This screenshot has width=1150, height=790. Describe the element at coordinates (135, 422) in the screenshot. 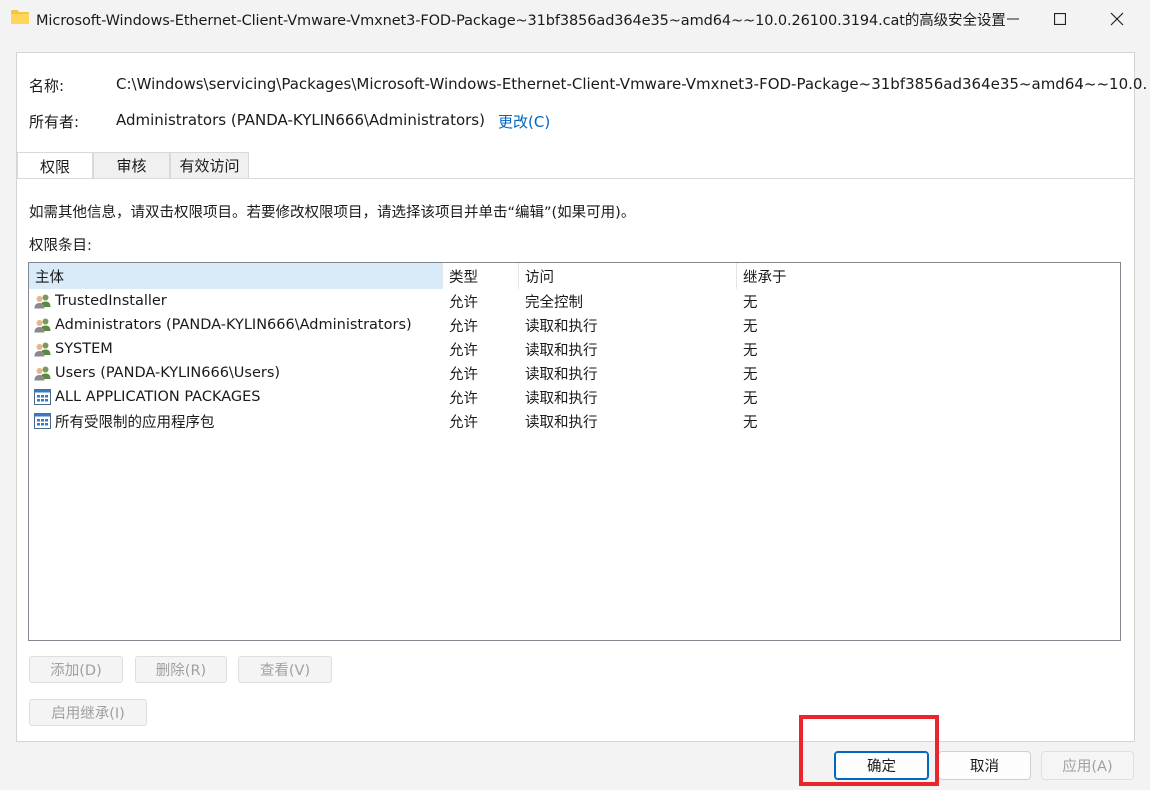

I see `principal-name: 所有受限制的应用程序包` at that location.